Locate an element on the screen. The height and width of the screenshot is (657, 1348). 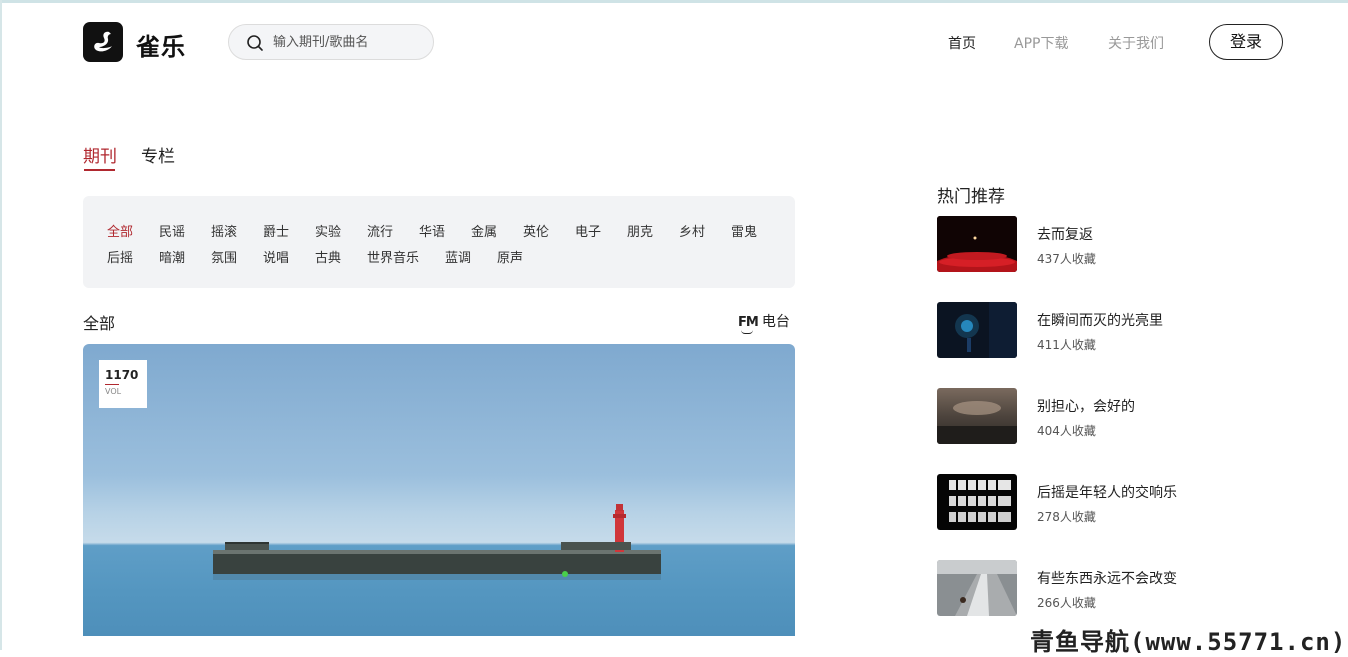
category-item: 世界音乐 is located at coordinates (393, 256).